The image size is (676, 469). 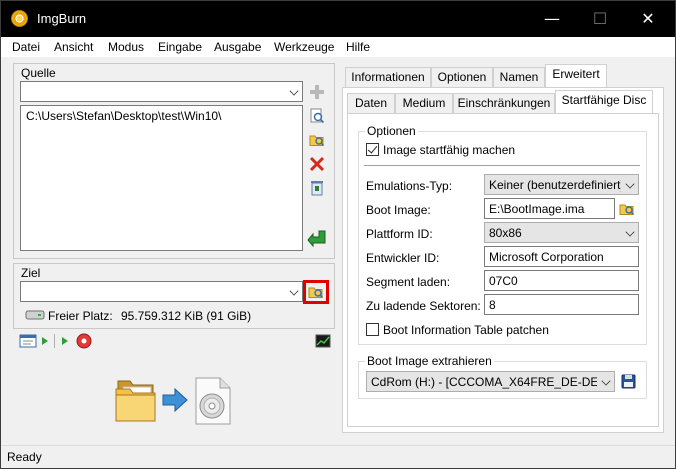 I want to click on load-segment-value: 07C0, so click(x=503, y=281).